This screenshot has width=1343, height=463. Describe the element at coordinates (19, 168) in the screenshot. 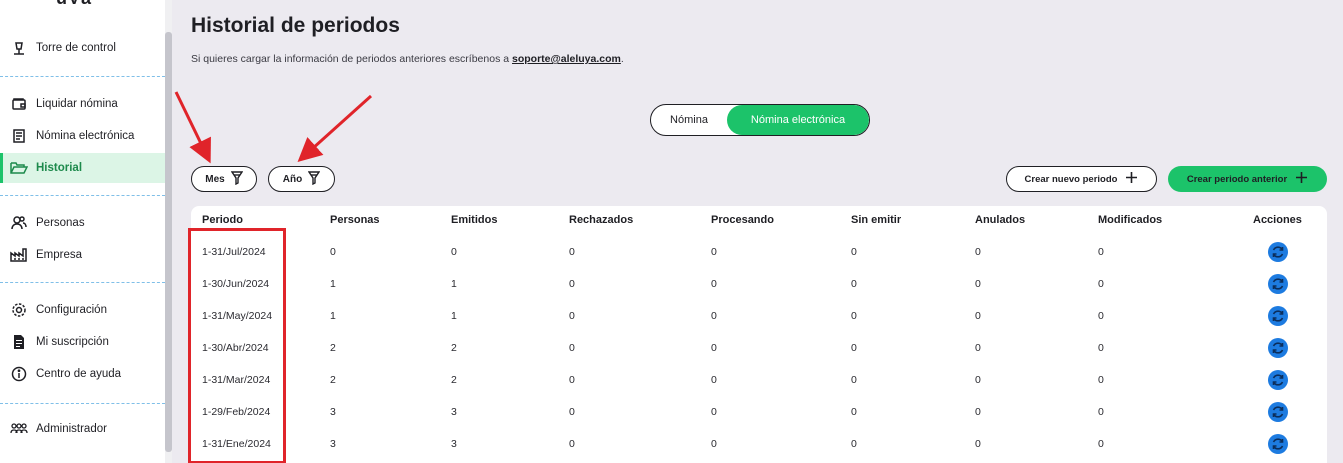

I see `folder-open-icon` at that location.